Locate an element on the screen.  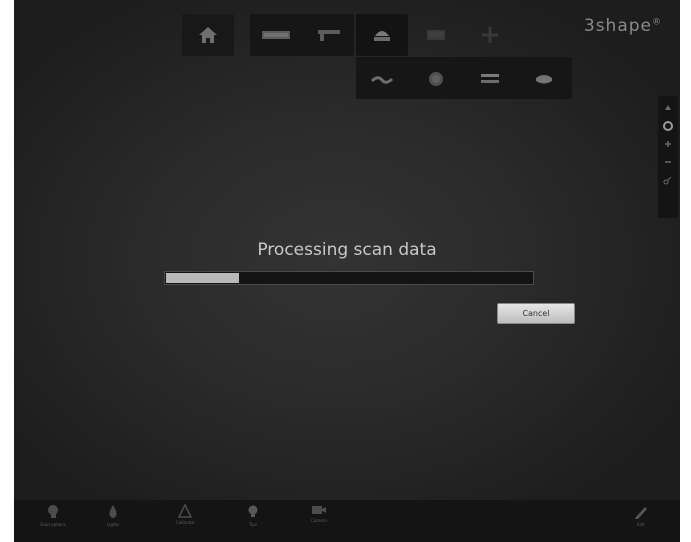
jaw-button is located at coordinates (544, 79).